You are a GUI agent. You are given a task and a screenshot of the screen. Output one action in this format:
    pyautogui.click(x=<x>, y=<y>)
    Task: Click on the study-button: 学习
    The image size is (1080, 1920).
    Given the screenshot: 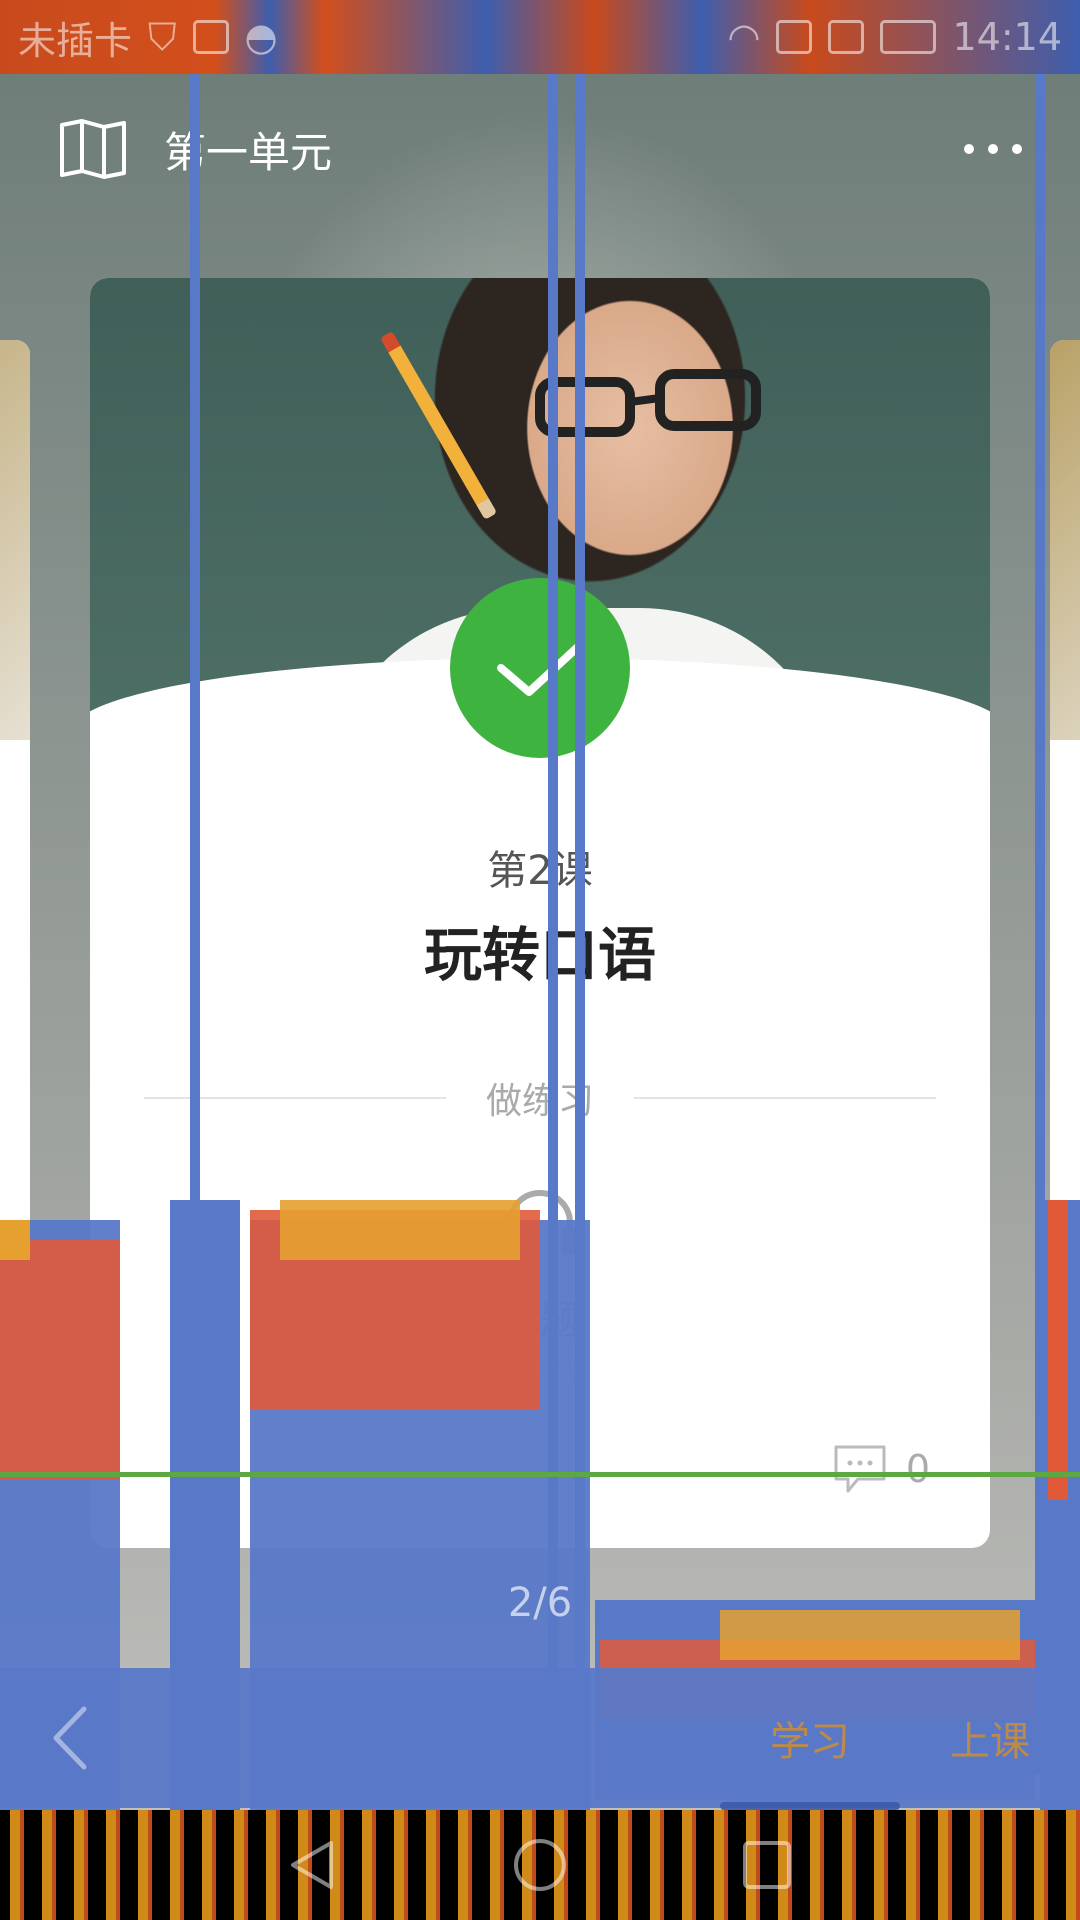 What is the action you would take?
    pyautogui.click(x=810, y=1738)
    